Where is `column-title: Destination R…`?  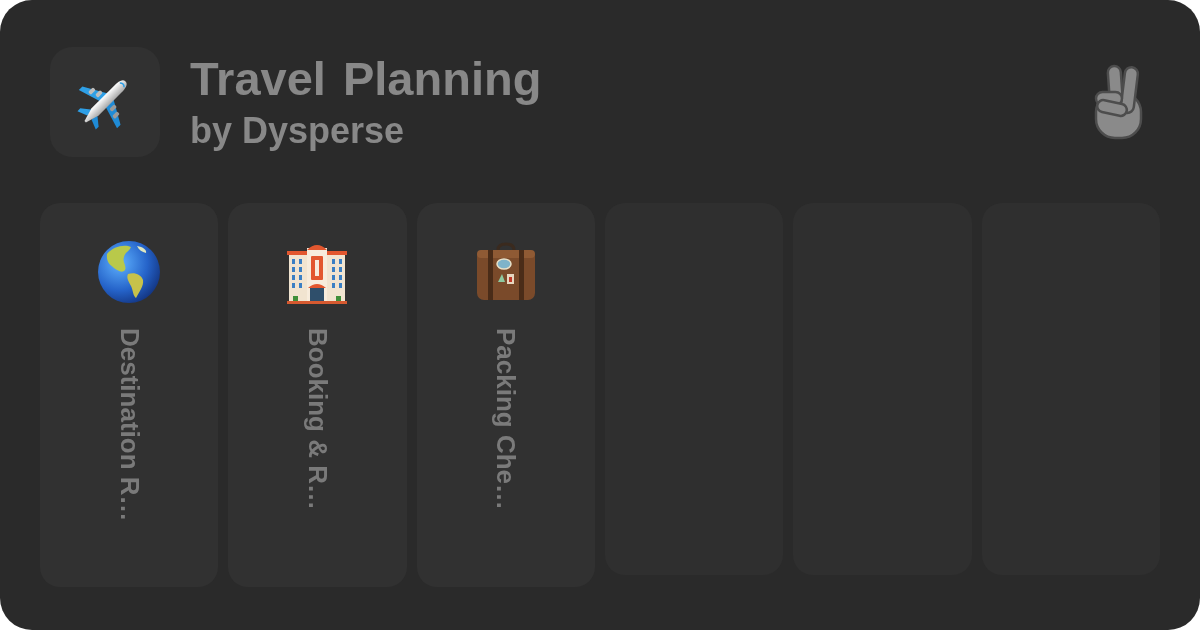 column-title: Destination R… is located at coordinates (129, 425).